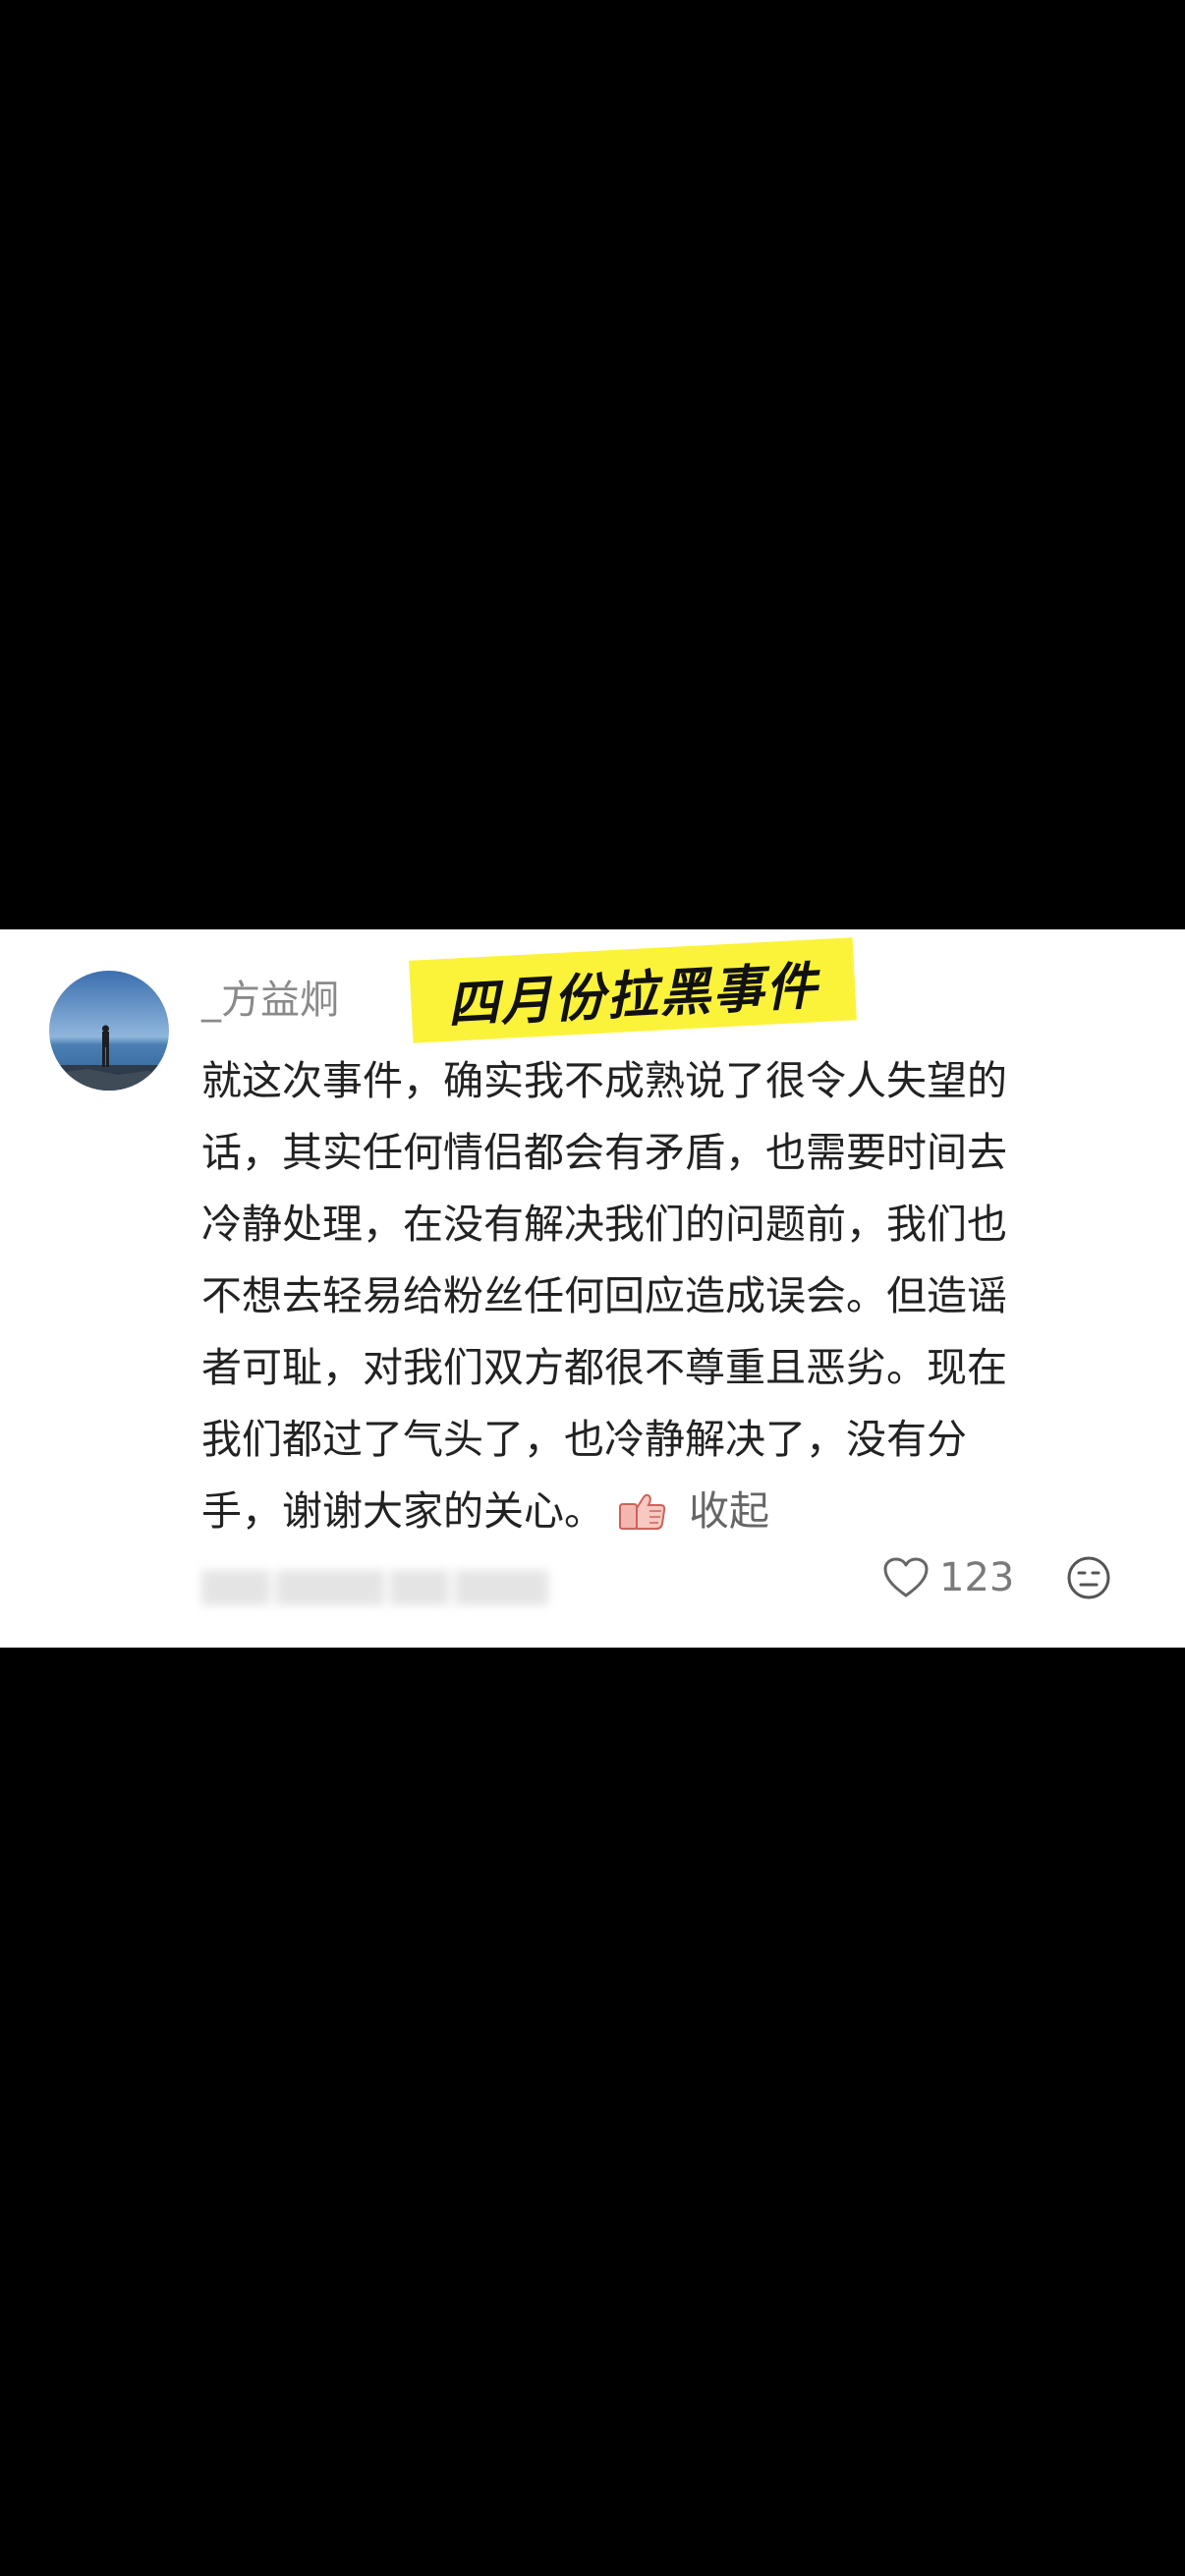 This screenshot has height=2576, width=1185. Describe the element at coordinates (633, 996) in the screenshot. I see `event-tag-text: 四月份拉黑事件` at that location.